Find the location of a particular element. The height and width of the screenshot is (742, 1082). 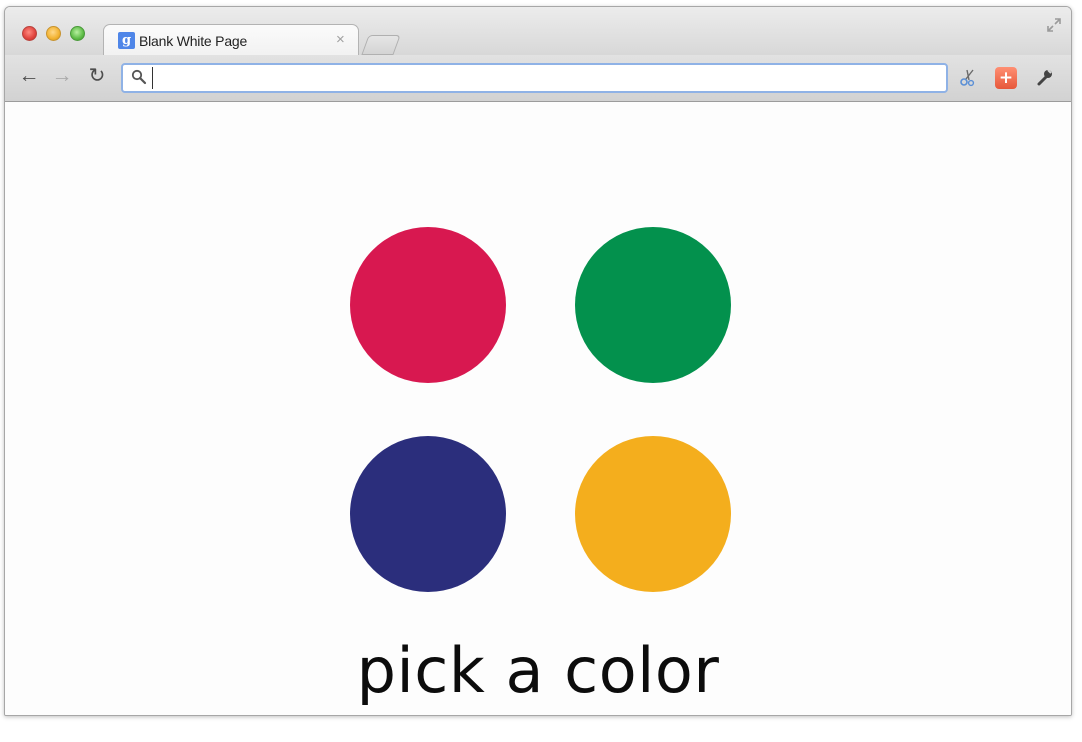

minimize-window-button is located at coordinates (53, 33).